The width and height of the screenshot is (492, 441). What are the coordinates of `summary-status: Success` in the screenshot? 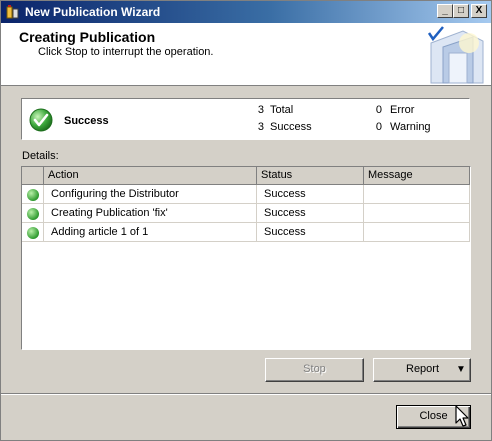 It's located at (86, 121).